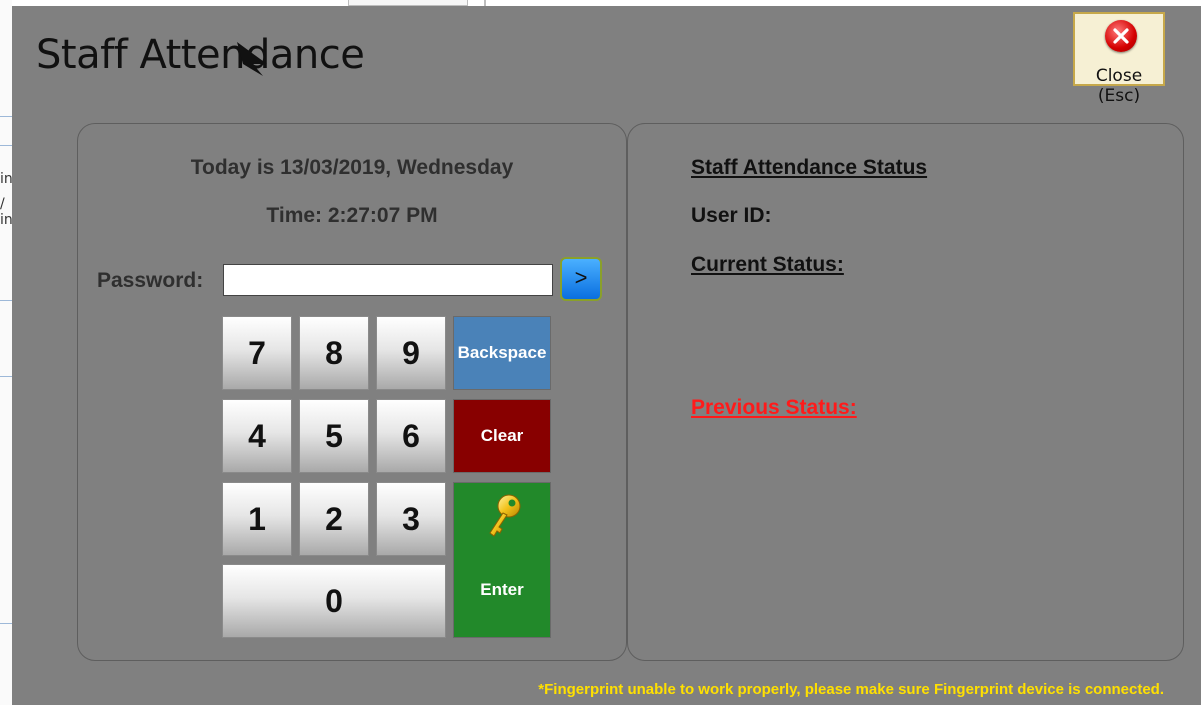  I want to click on backspace-button: Backspace, so click(502, 353).